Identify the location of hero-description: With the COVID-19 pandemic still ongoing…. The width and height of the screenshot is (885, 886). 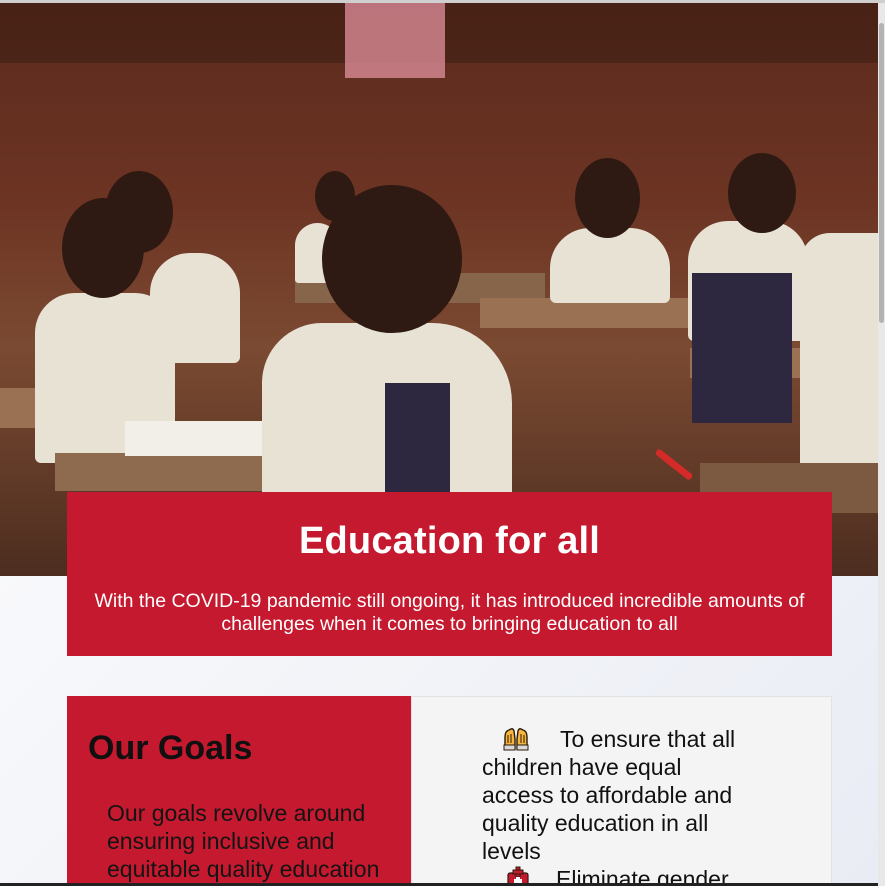
(449, 612).